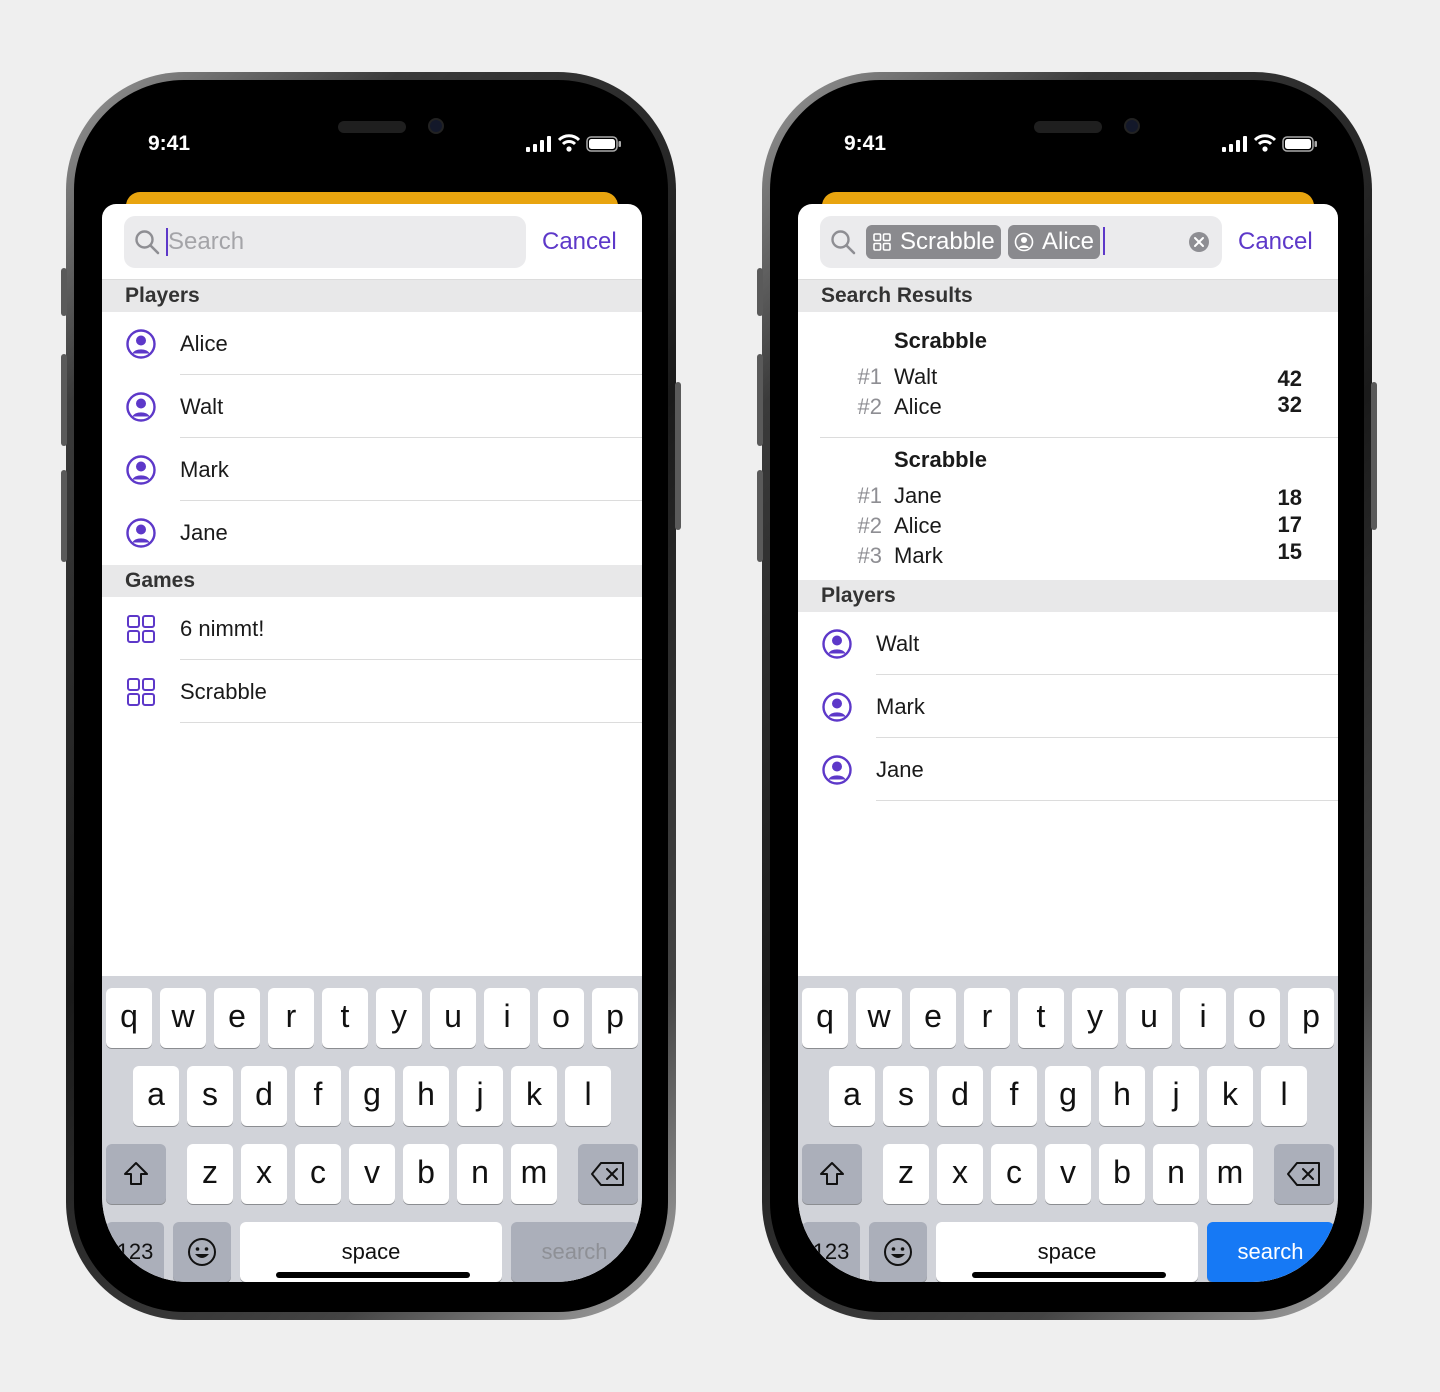  Describe the element at coordinates (1054, 242) in the screenshot. I see `search-token-player: Alice` at that location.